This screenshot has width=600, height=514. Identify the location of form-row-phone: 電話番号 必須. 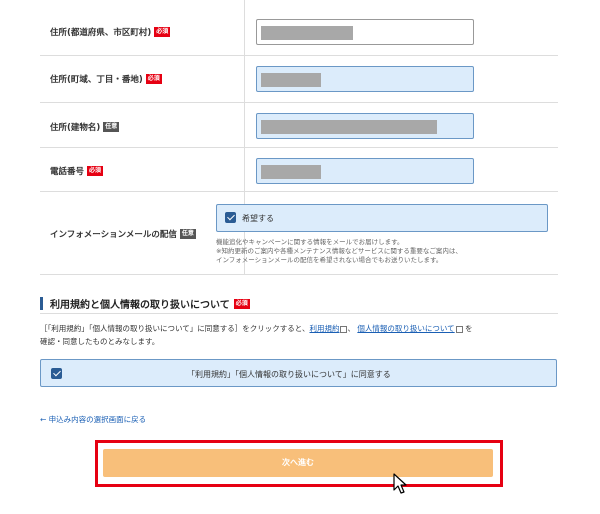
(299, 170).